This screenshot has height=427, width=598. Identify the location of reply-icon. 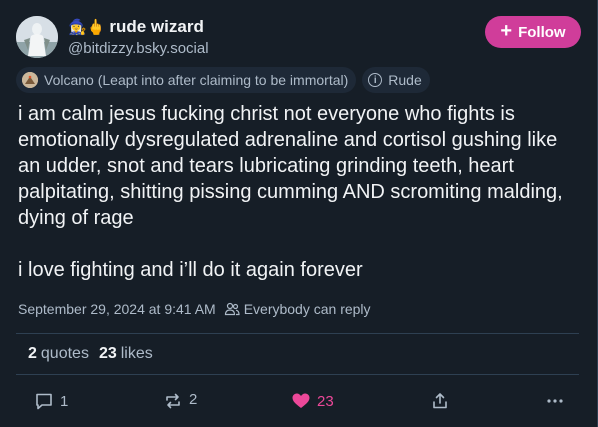
(44, 401).